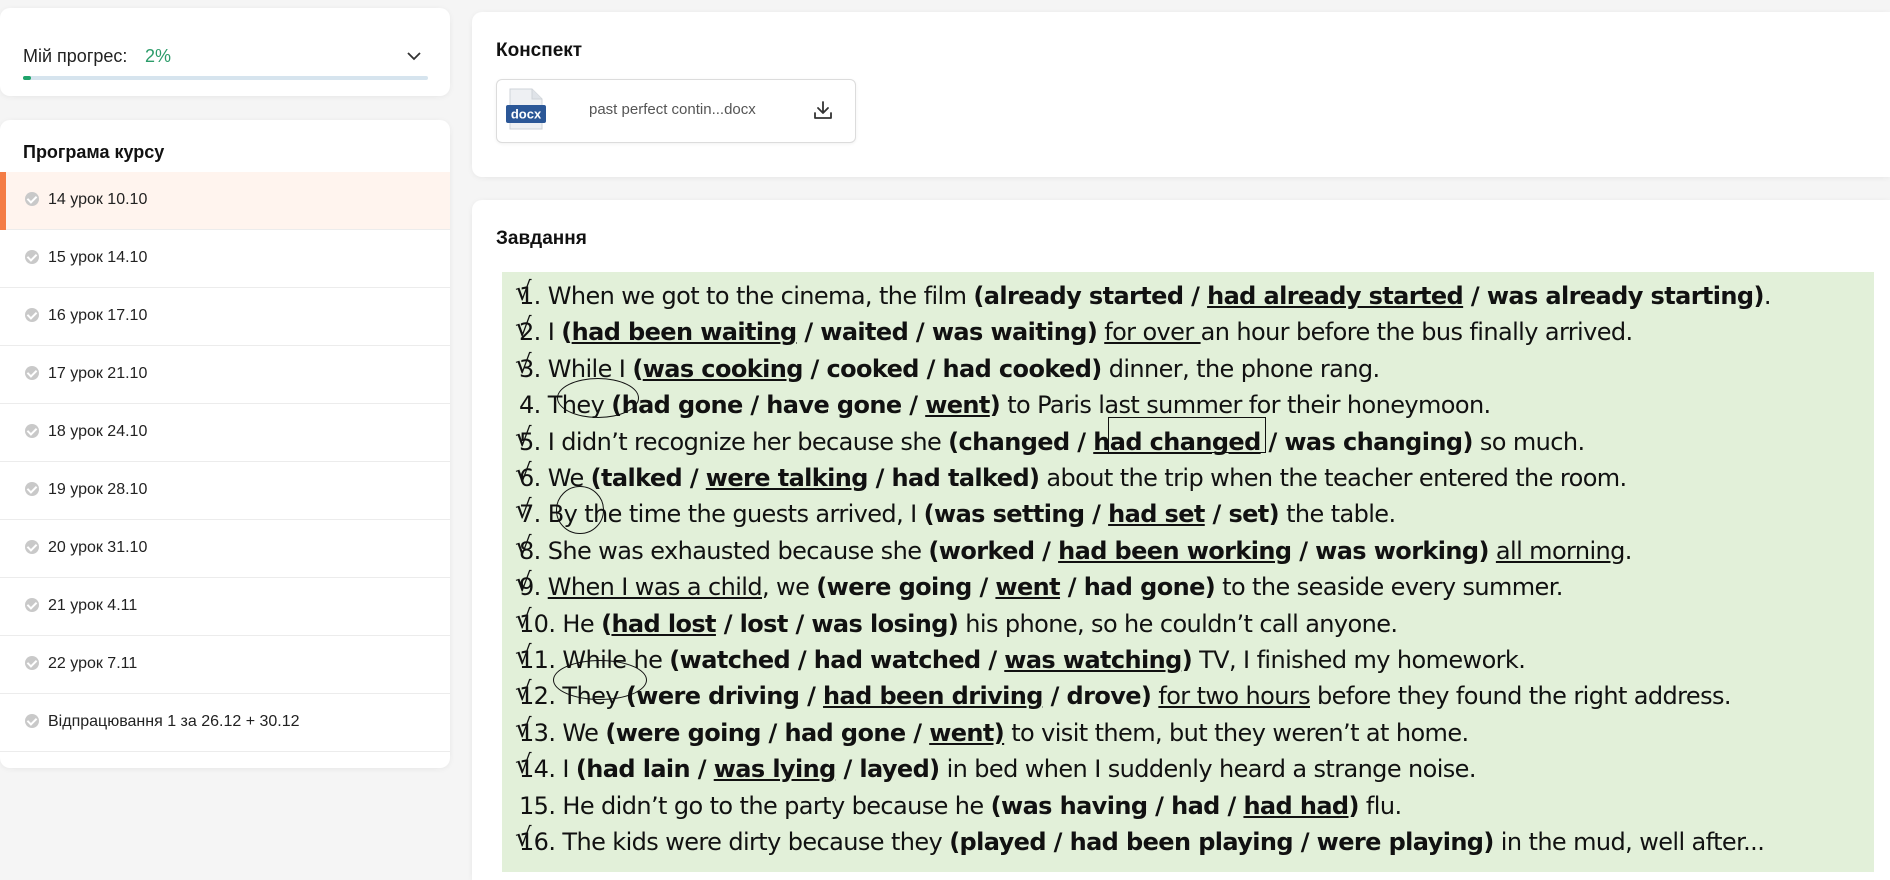 Image resolution: width=1890 pixels, height=880 pixels. Describe the element at coordinates (225, 491) in the screenshot. I see `lesson-item: 19 урок 28.10` at that location.